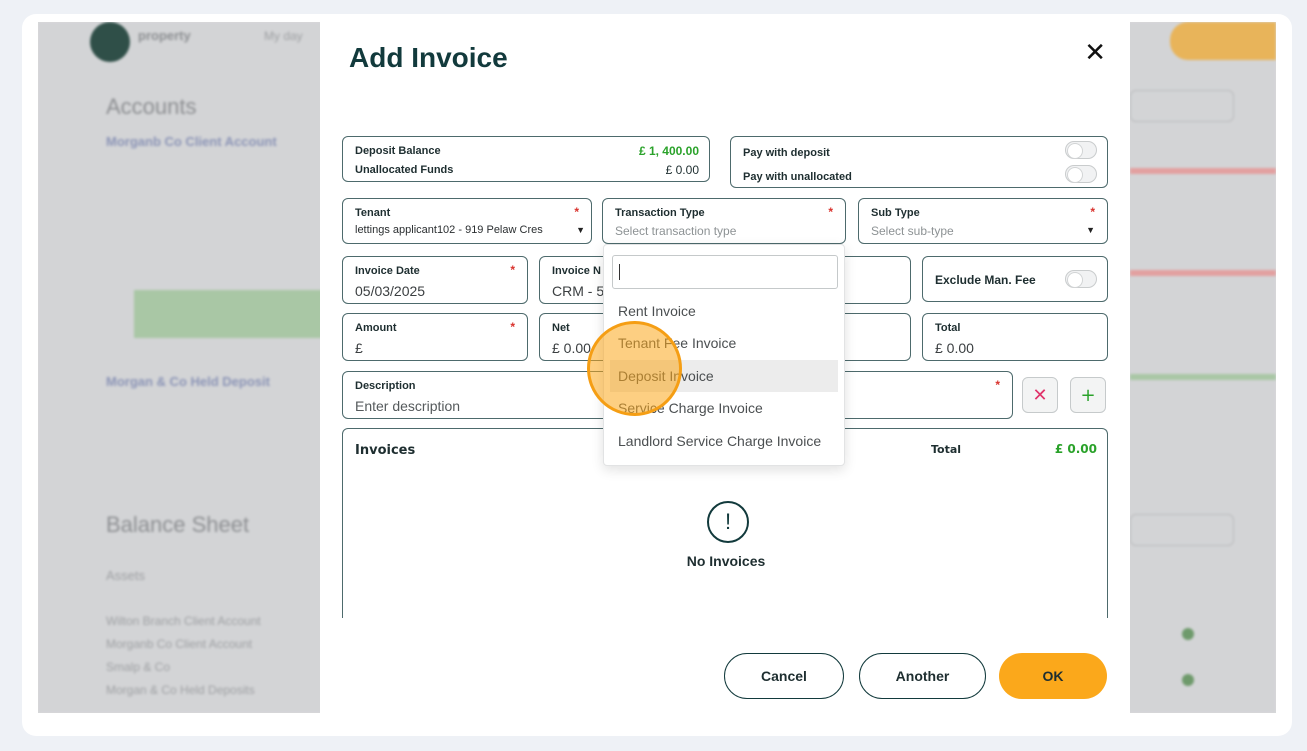 This screenshot has width=1307, height=751. What do you see at coordinates (1053, 676) in the screenshot?
I see `ok-button: OK` at bounding box center [1053, 676].